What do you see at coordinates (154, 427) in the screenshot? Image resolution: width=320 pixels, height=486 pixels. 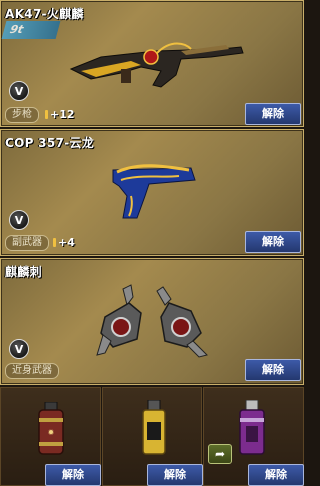 I see `grenade-yellow-icon` at bounding box center [154, 427].